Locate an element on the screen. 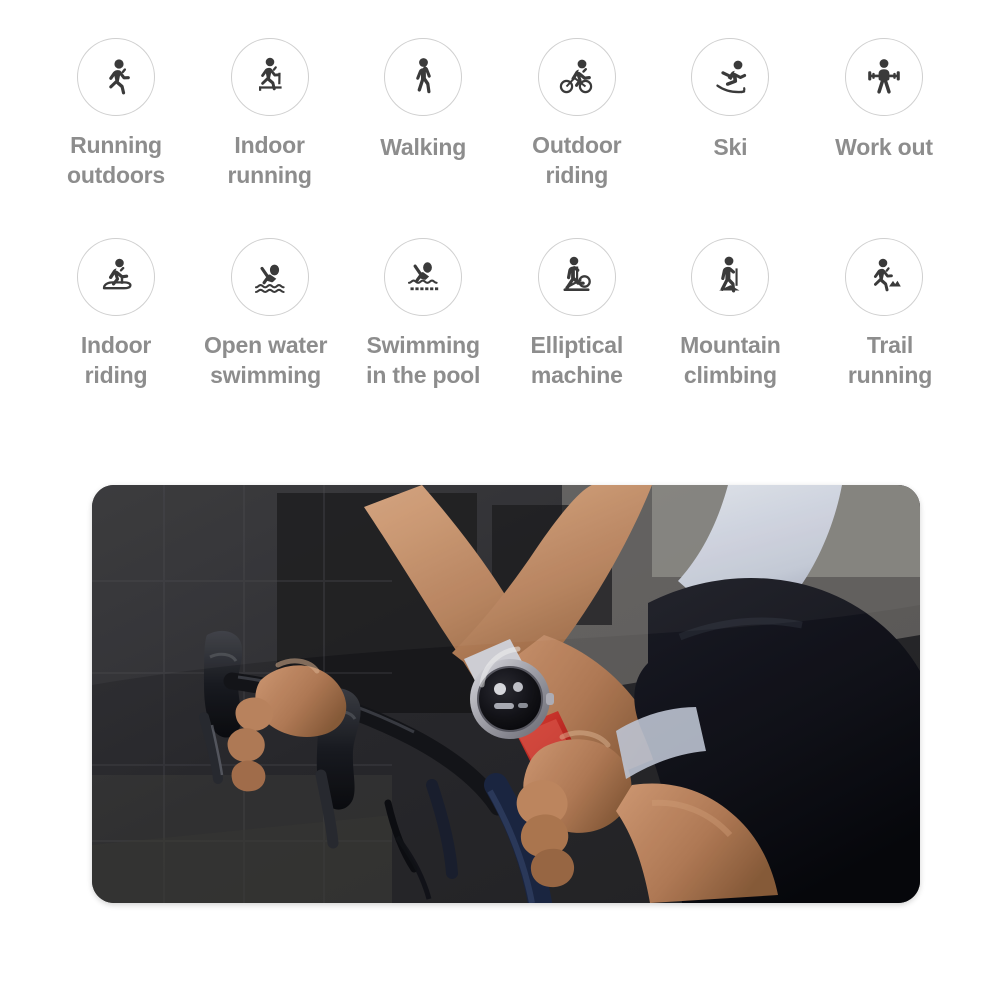 The height and width of the screenshot is (1000, 1000). sport-mode-work-out: Work out is located at coordinates (884, 100).